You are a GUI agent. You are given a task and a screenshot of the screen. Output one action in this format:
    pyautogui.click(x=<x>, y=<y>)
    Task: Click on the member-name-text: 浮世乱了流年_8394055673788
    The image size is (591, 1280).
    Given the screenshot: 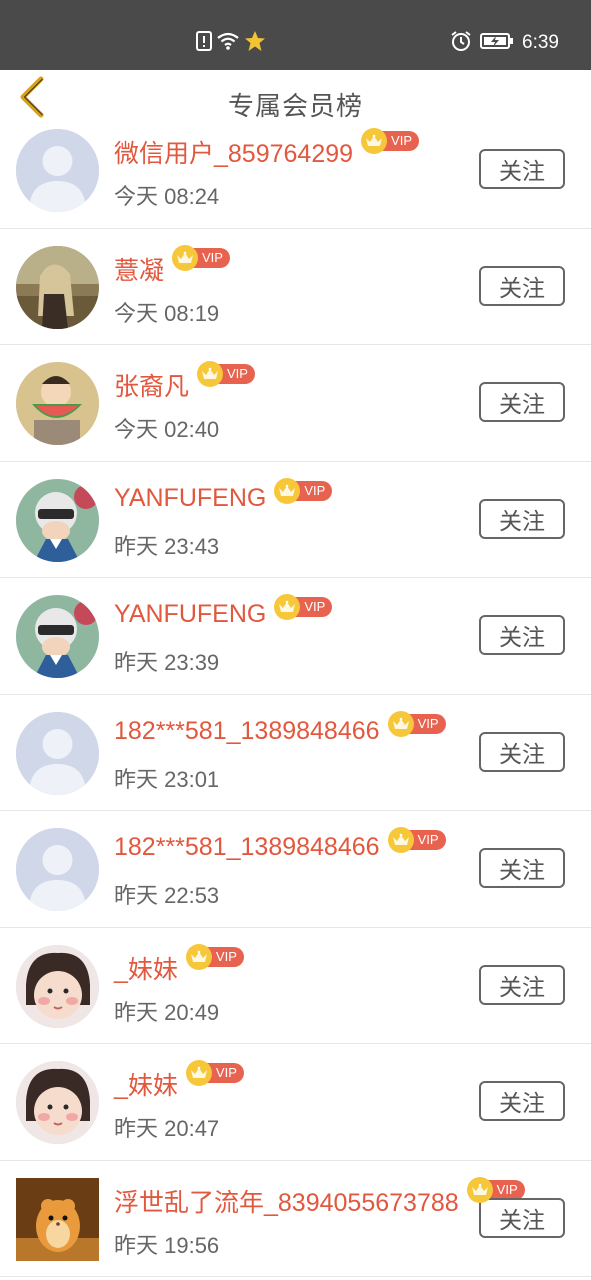 What is the action you would take?
    pyautogui.click(x=286, y=1202)
    